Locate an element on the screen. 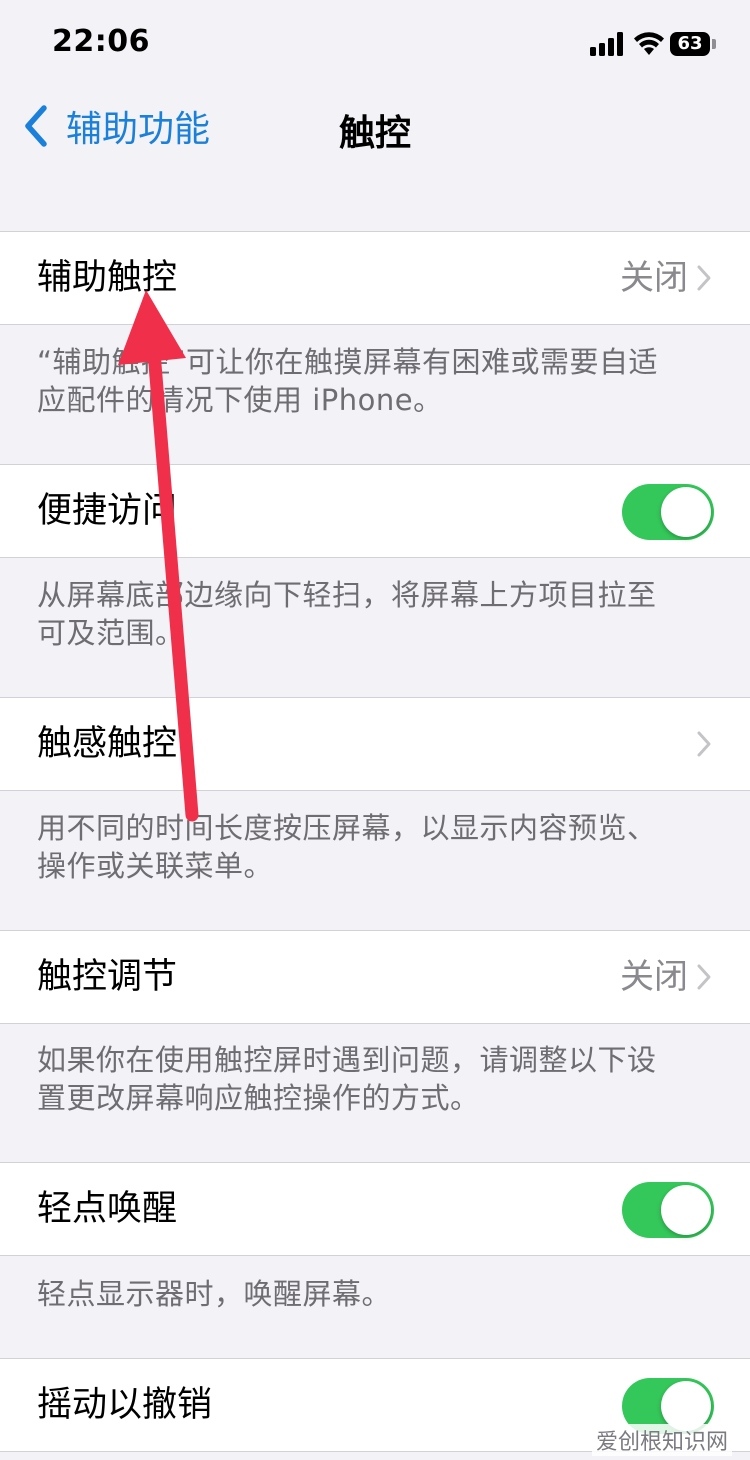 This screenshot has height=1460, width=750. footer-line: 置更改屏幕响应触控操作的方式。 is located at coordinates (258, 1098).